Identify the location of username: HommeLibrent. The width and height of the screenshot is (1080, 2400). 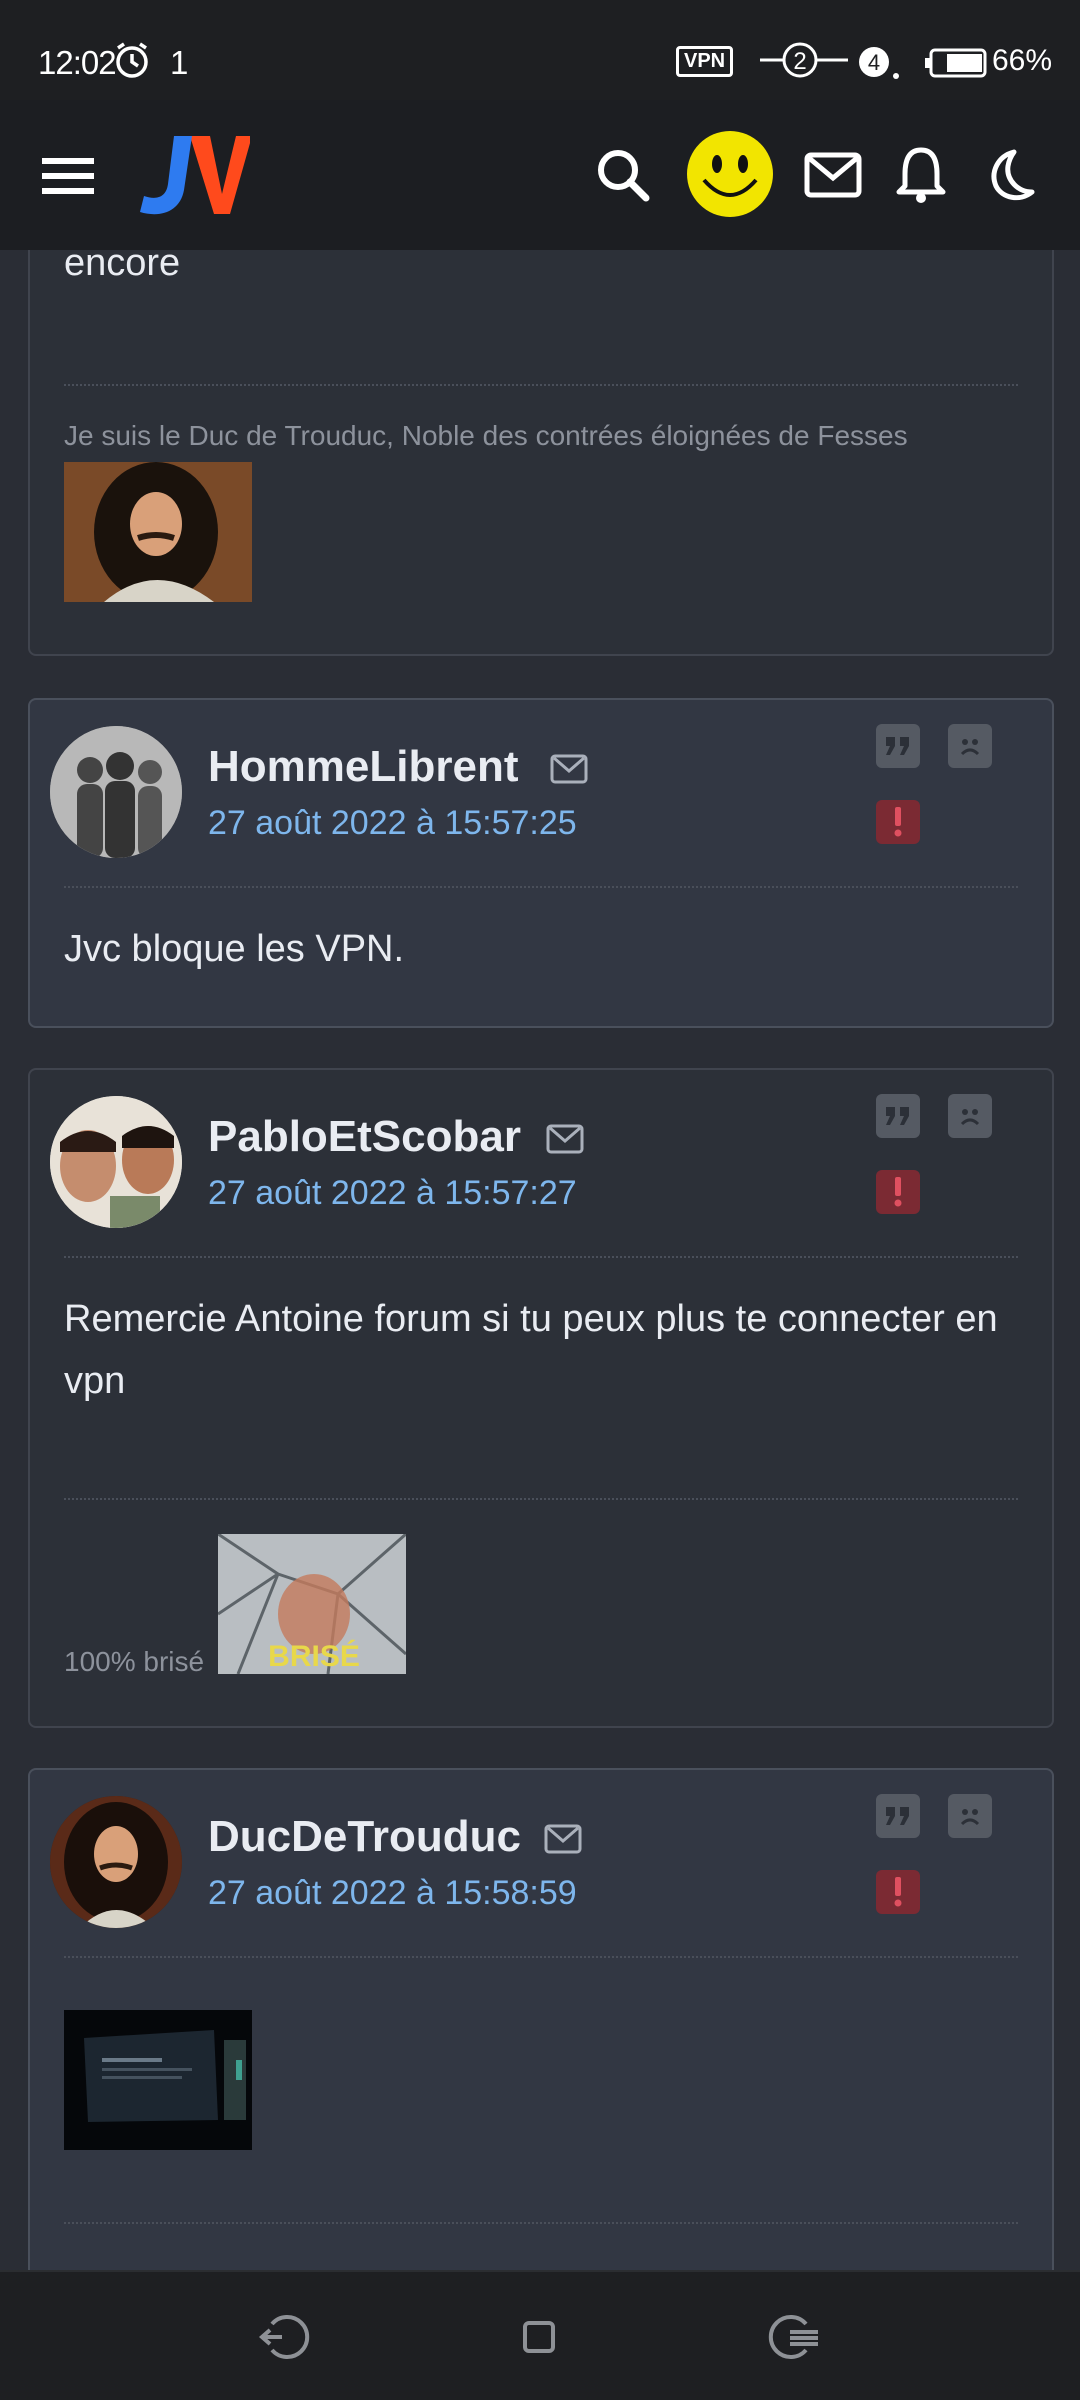
(363, 767).